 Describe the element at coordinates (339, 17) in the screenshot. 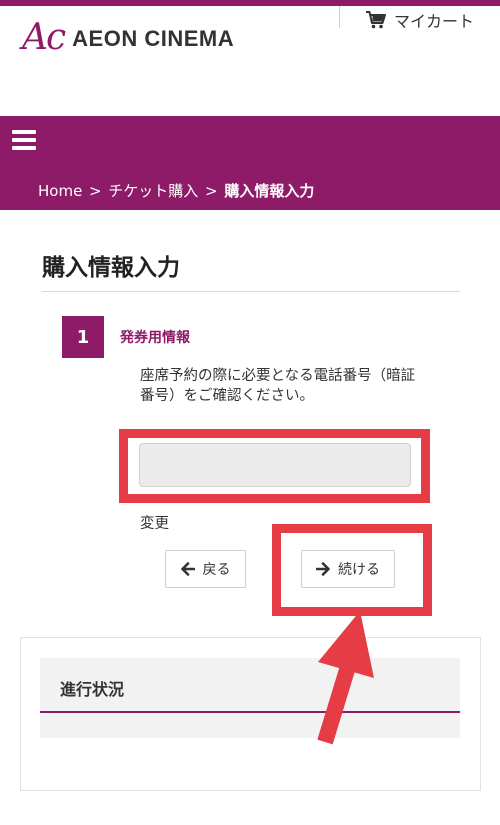

I see `cart-divider` at that location.